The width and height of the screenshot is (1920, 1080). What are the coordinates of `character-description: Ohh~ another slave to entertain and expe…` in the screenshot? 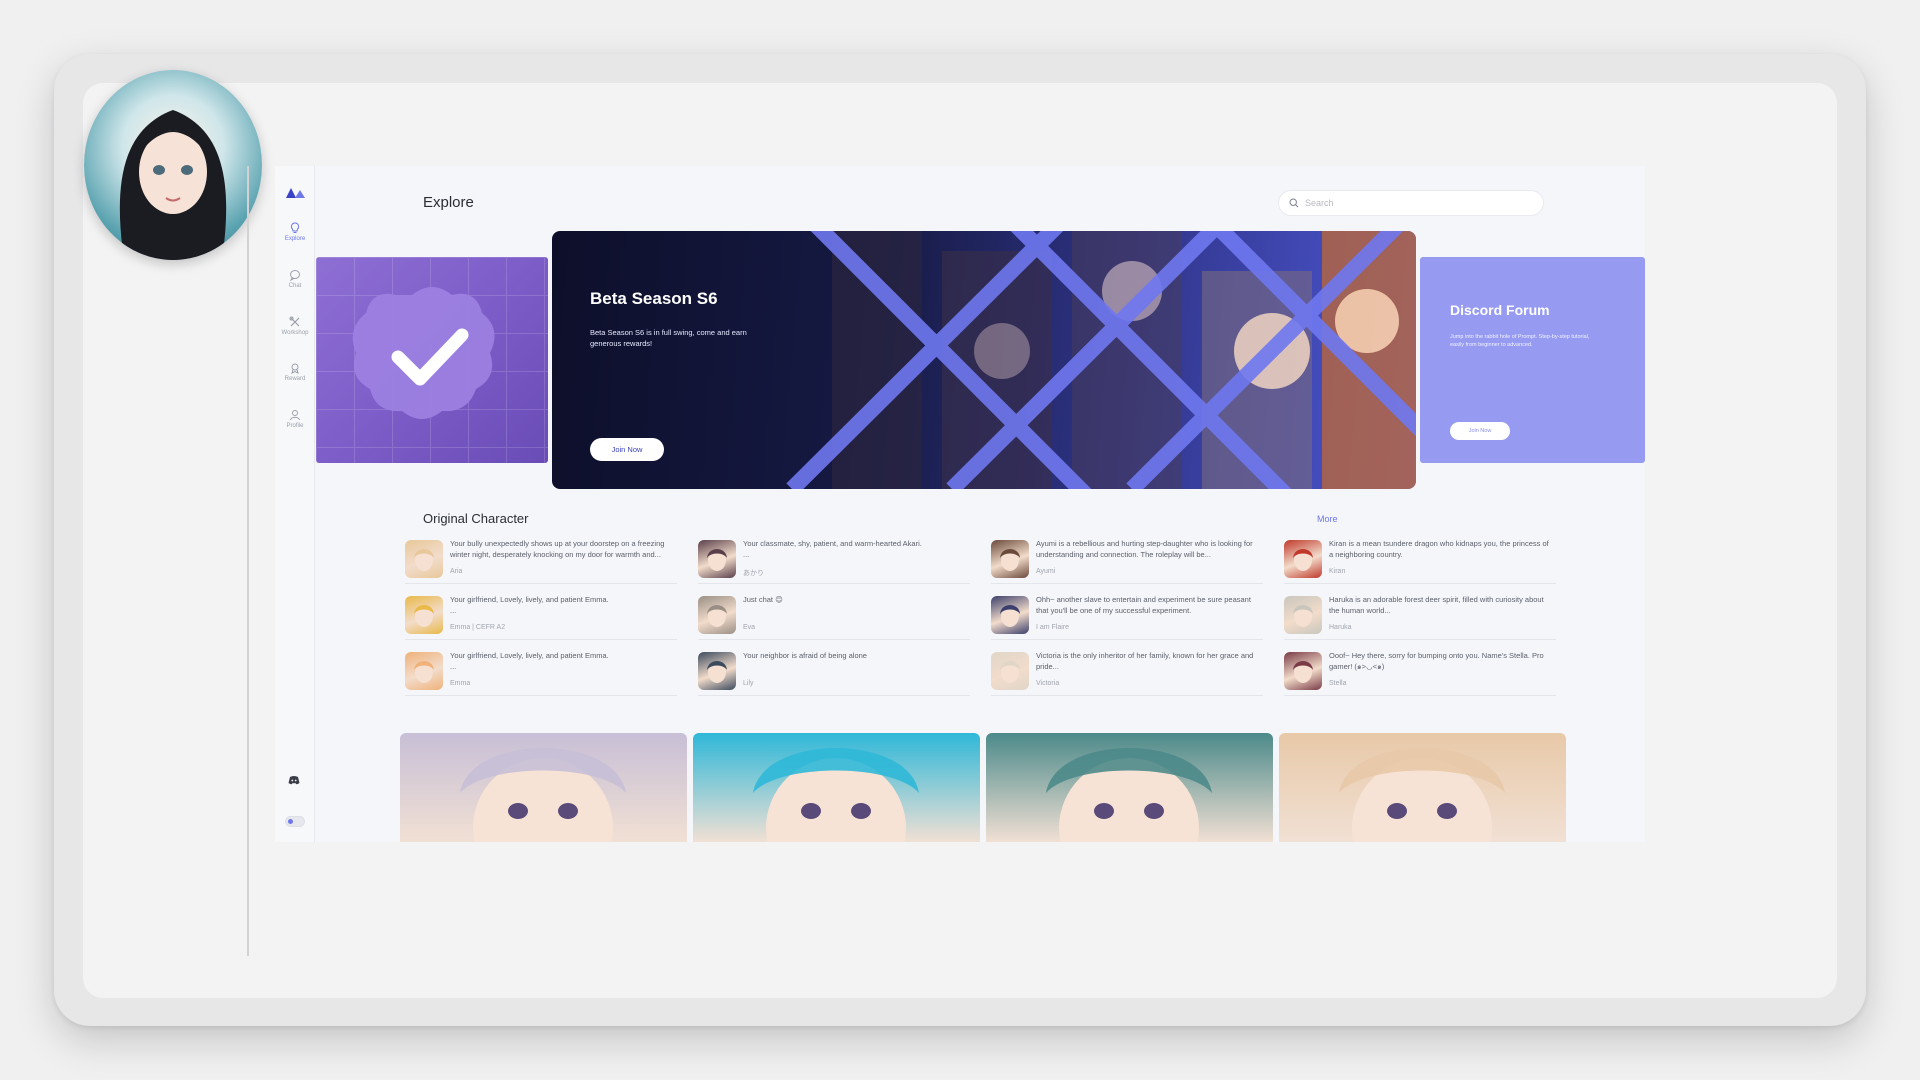 It's located at (1143, 605).